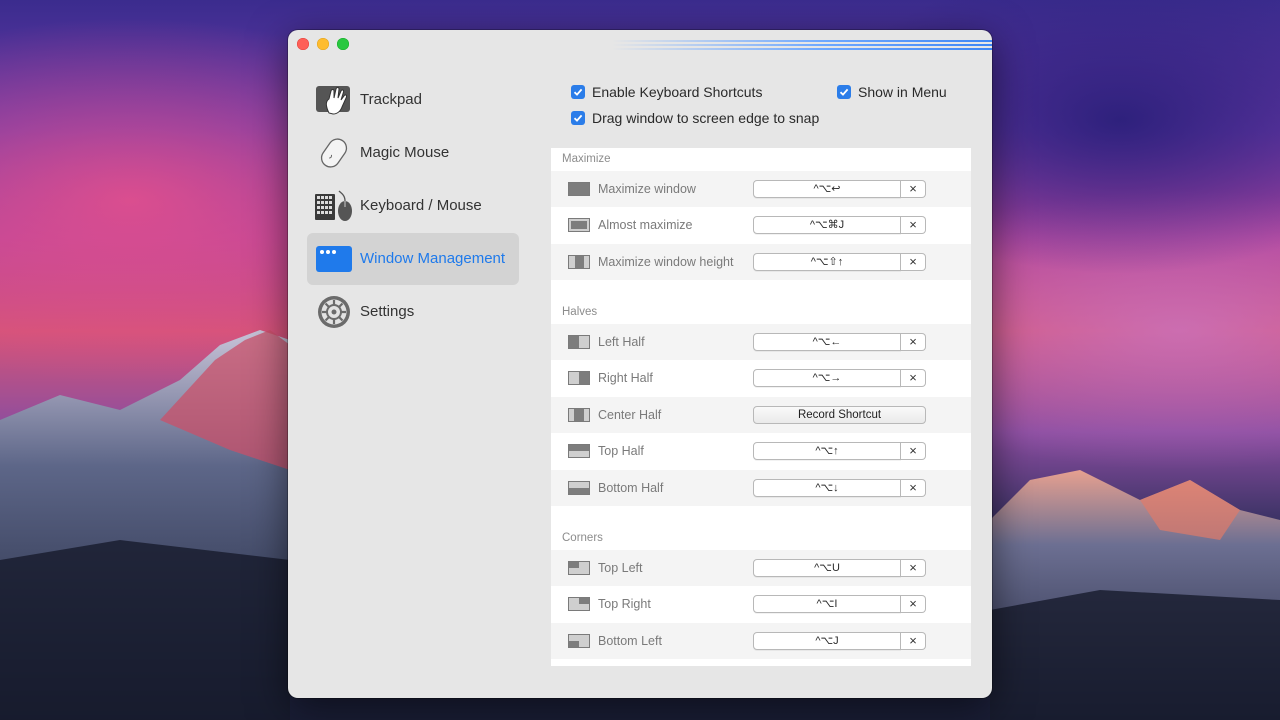 This screenshot has width=1280, height=720. I want to click on maximize-height-icon, so click(579, 262).